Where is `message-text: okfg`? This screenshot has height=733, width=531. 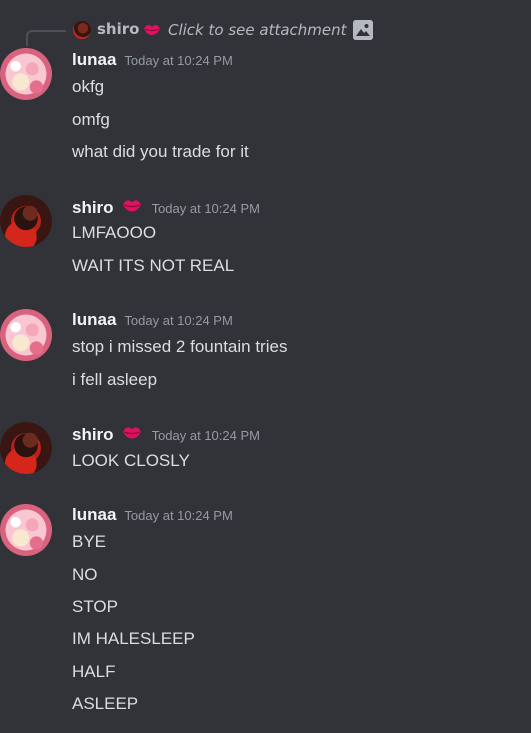
message-text: okfg is located at coordinates (88, 86).